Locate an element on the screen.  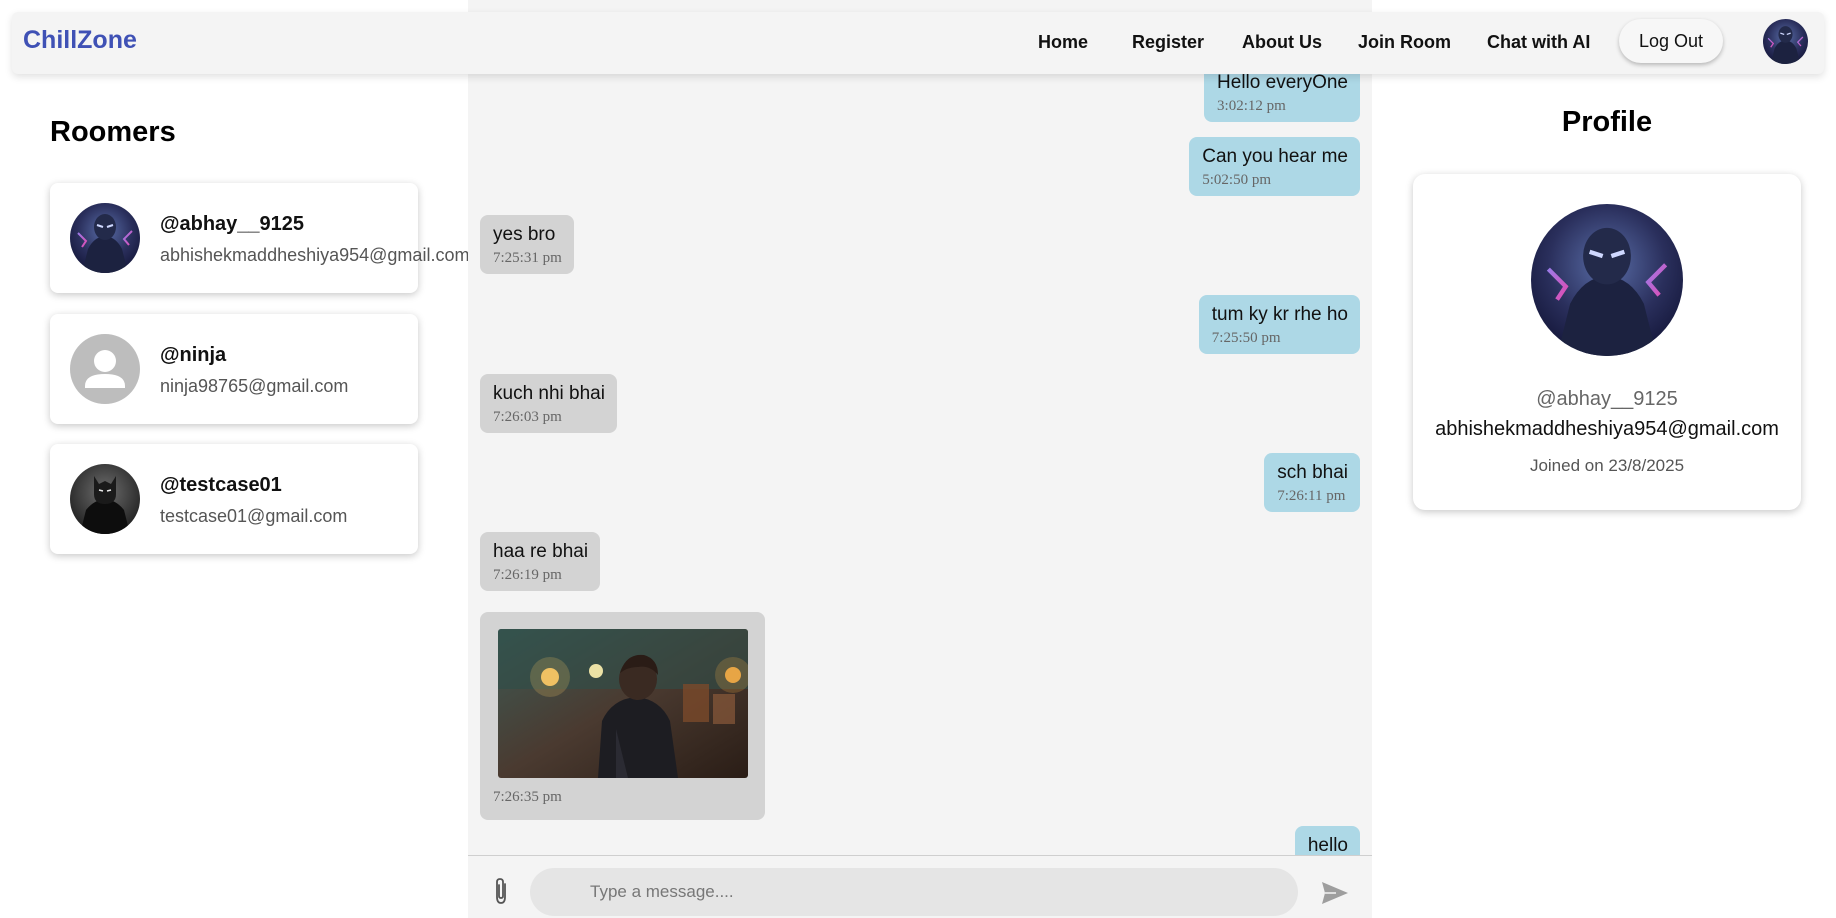
roomers-heading: Roomers is located at coordinates (113, 132).